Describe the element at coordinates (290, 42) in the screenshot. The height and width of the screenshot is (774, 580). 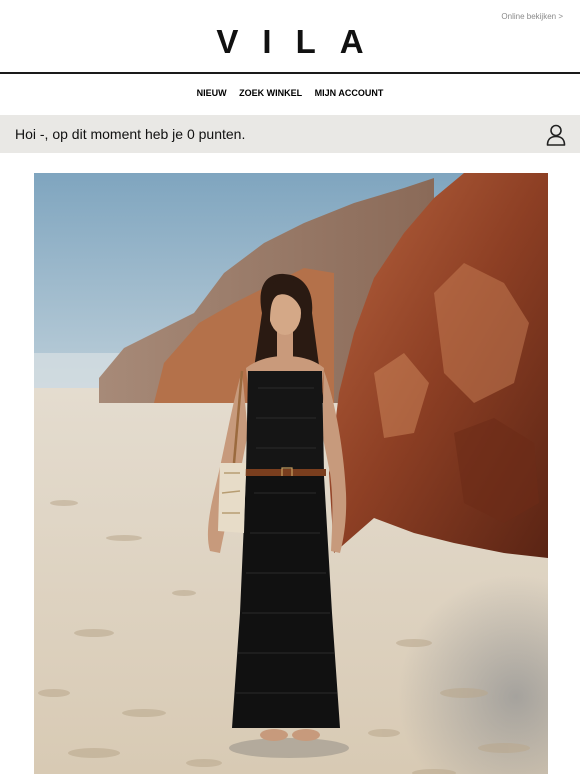
I see `brand-logo: VILA` at that location.